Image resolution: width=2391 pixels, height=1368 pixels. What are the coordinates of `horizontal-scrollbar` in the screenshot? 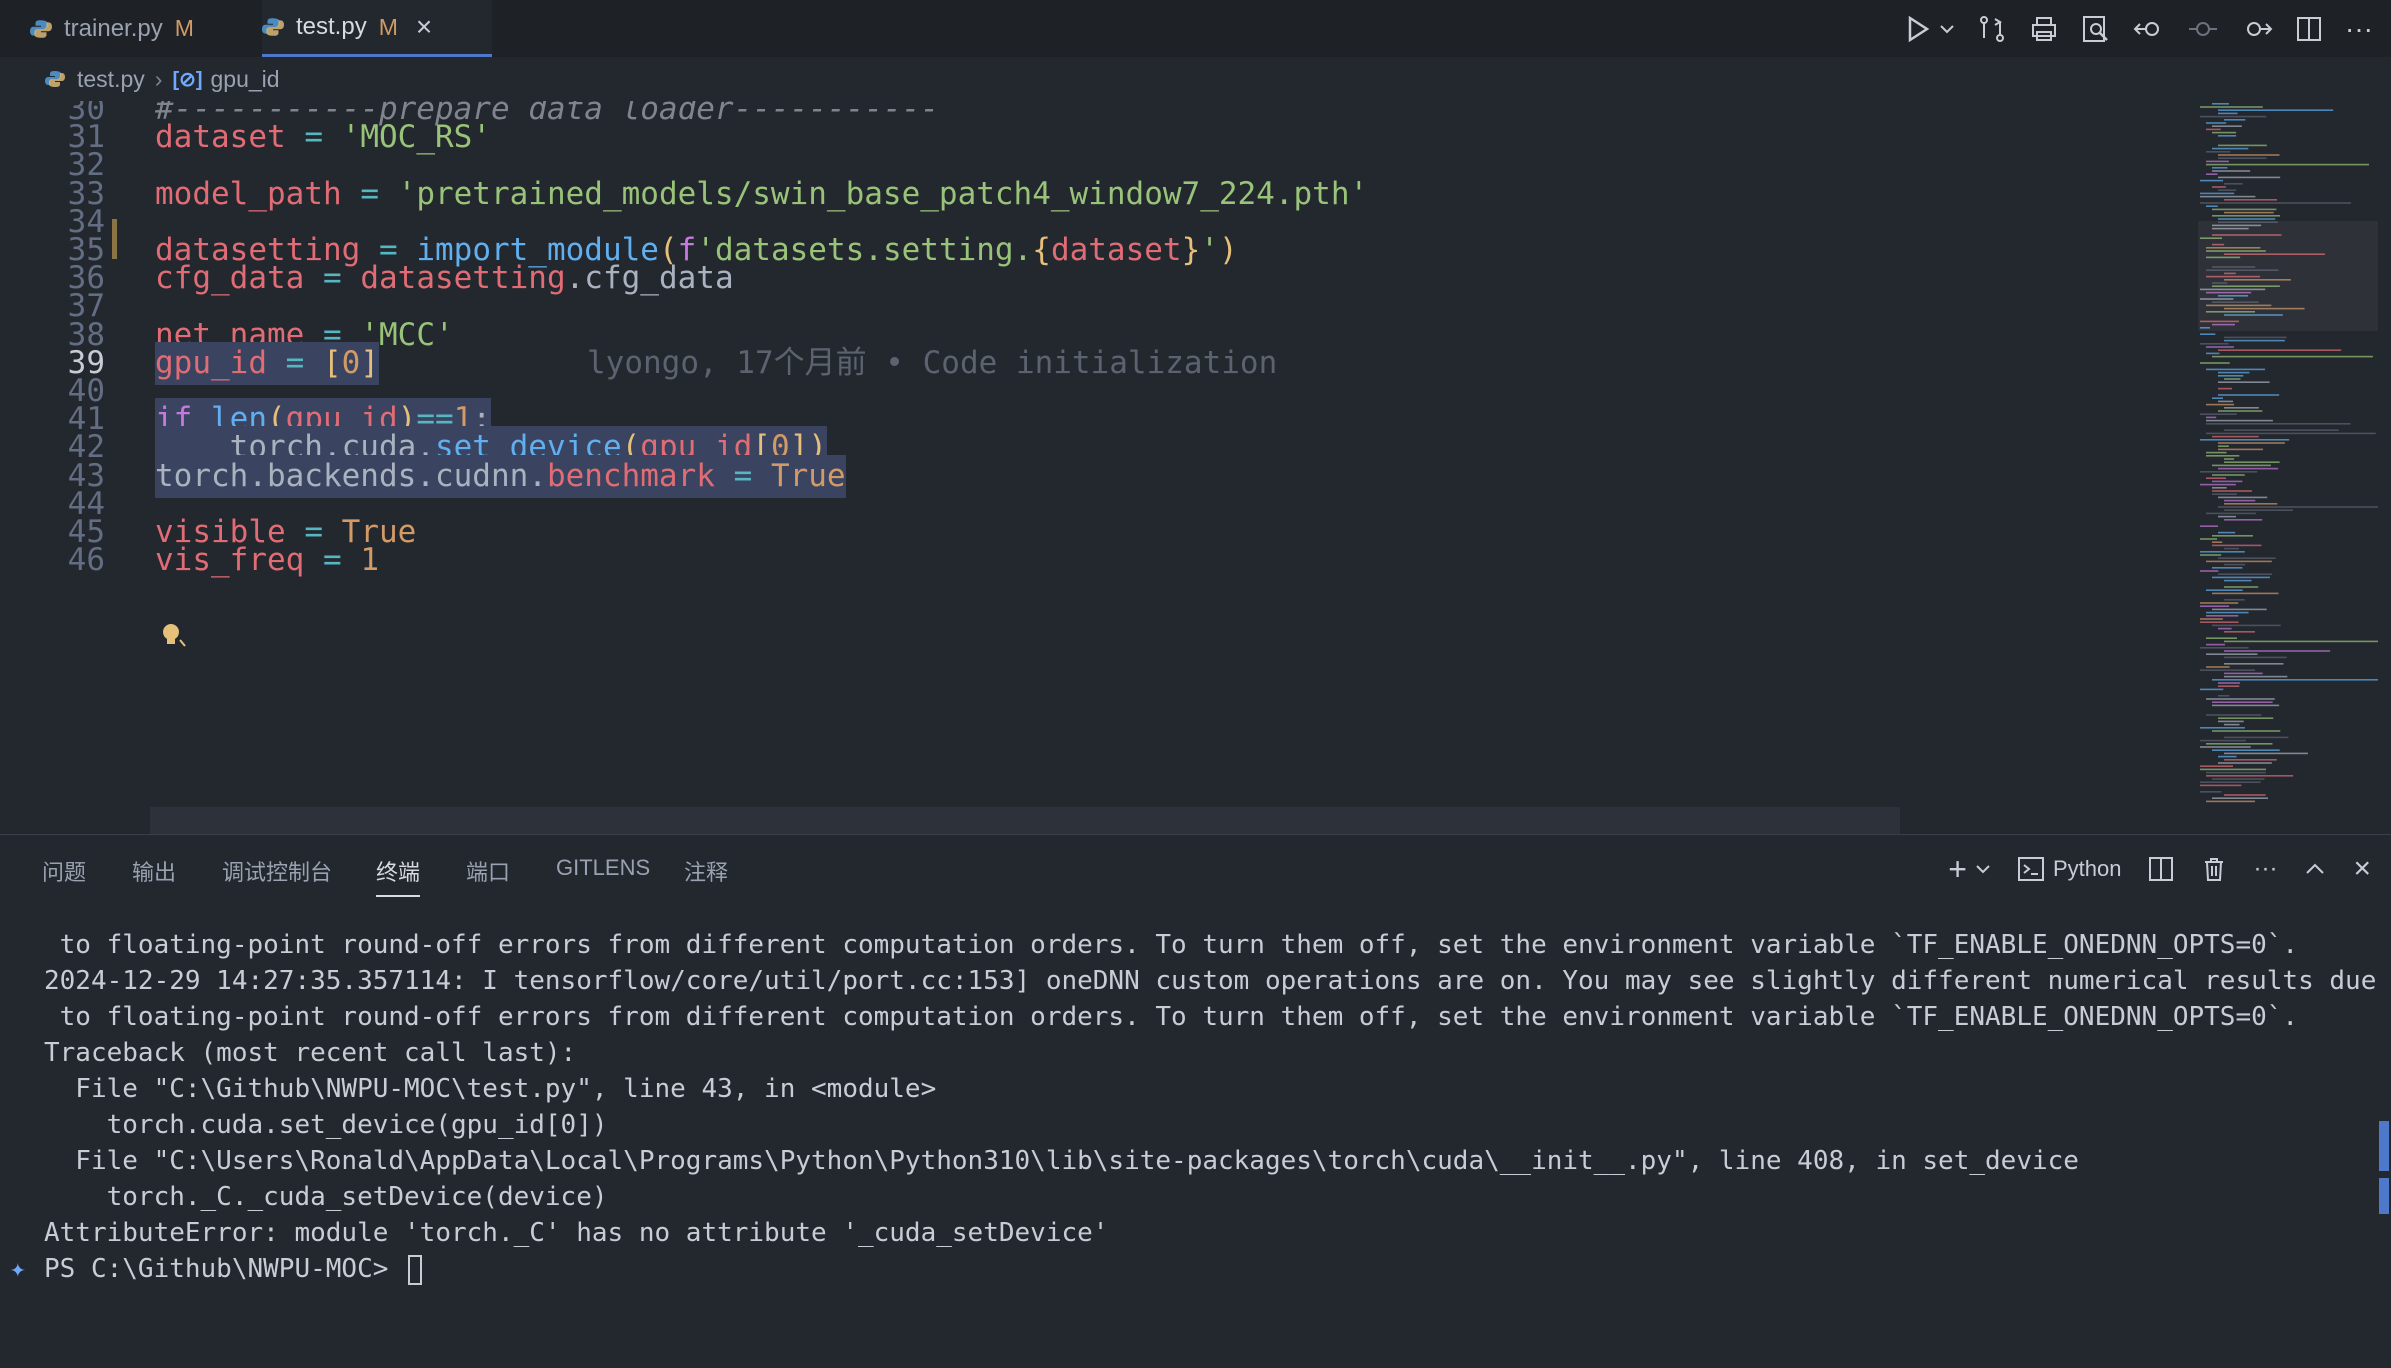 It's located at (1025, 820).